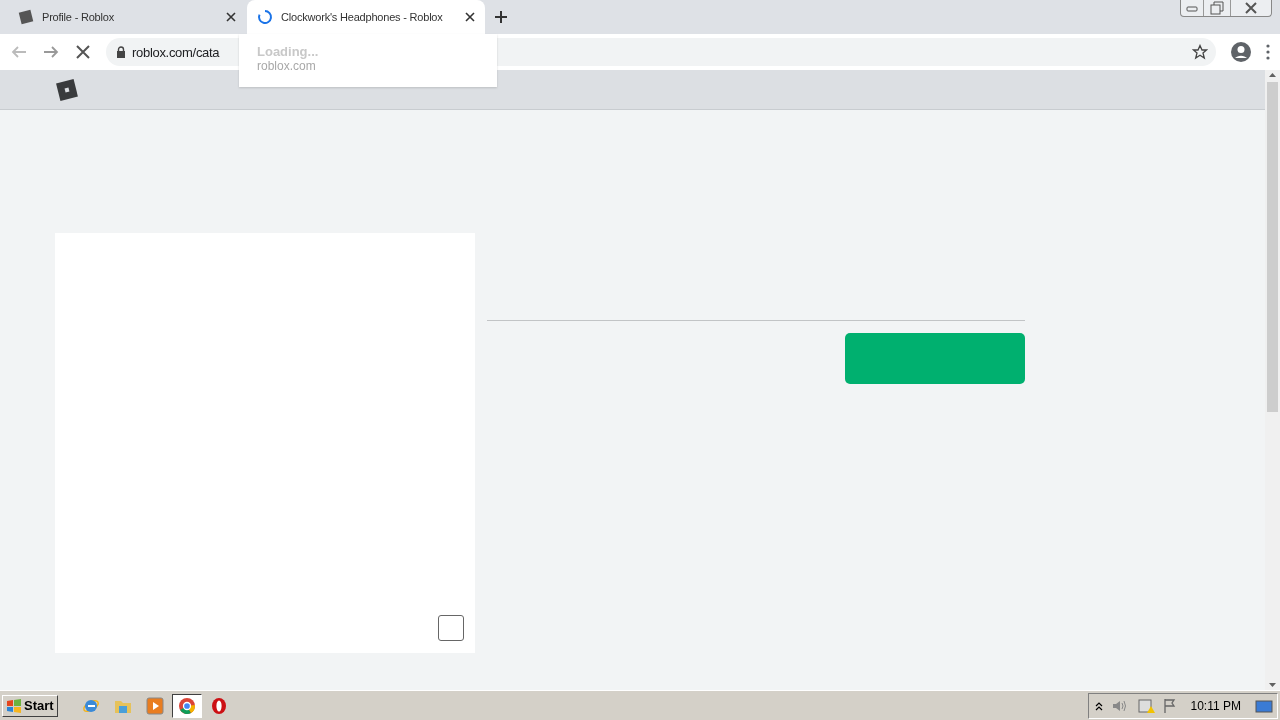  What do you see at coordinates (501, 17) in the screenshot?
I see `new-tab-icon` at bounding box center [501, 17].